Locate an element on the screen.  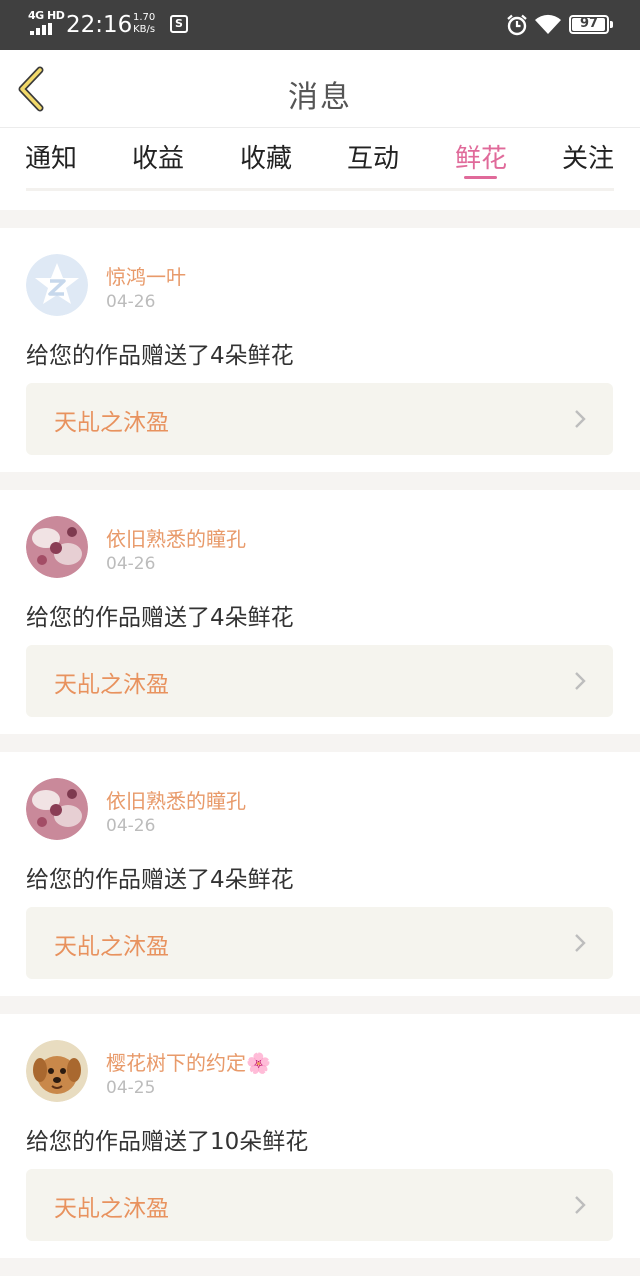
tabs-divider is located at coordinates (320, 189).